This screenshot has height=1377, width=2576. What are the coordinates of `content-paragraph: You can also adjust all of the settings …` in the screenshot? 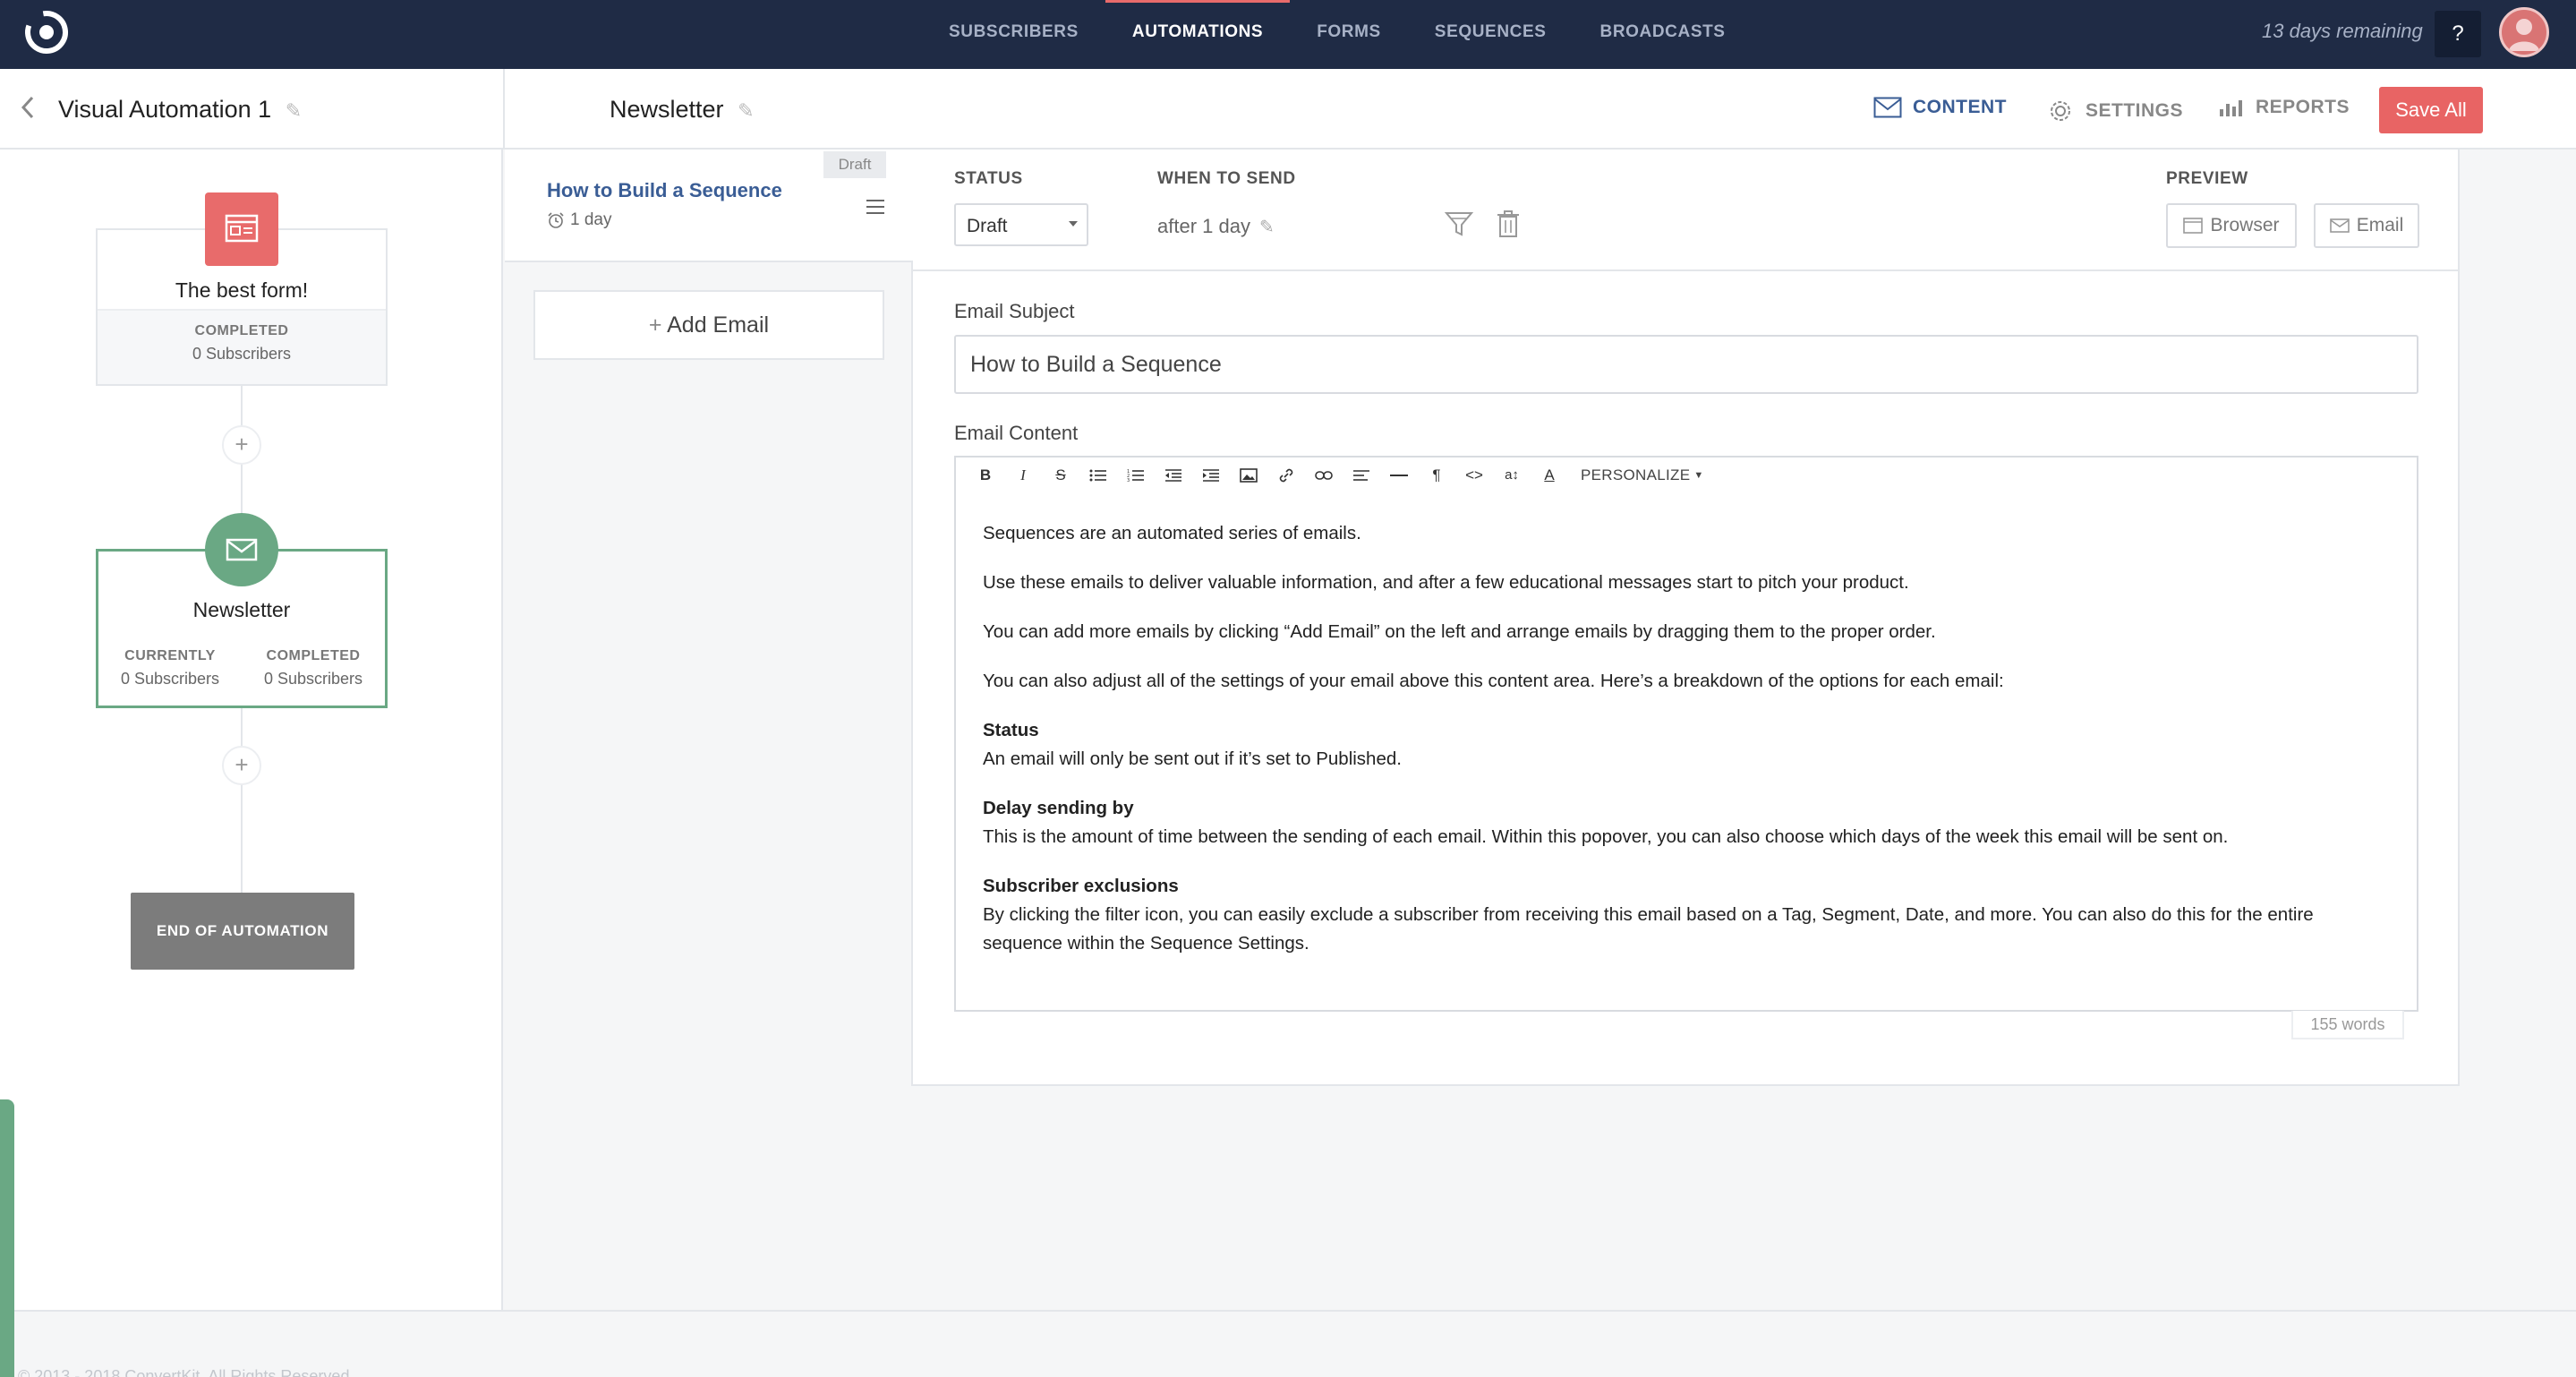 It's located at (1493, 681).